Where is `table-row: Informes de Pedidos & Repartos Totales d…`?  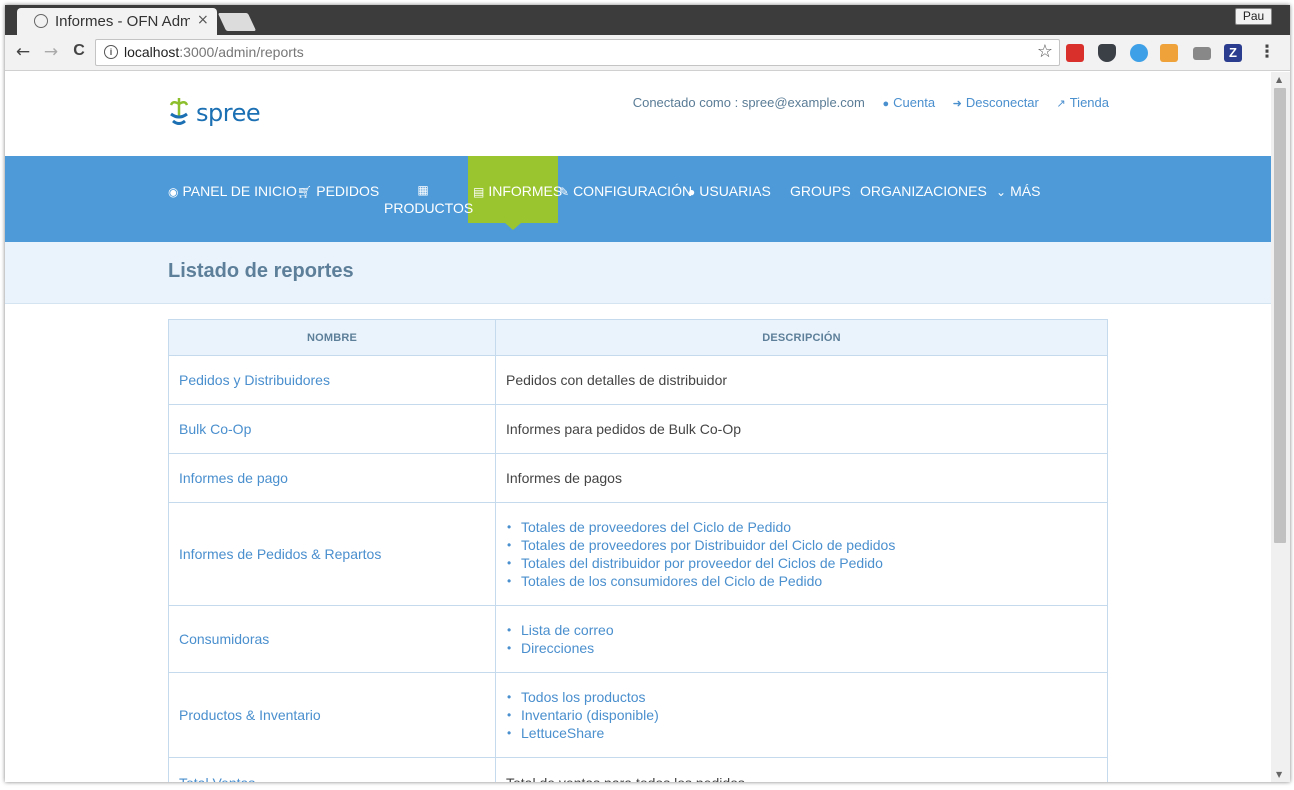 table-row: Informes de Pedidos & Repartos Totales d… is located at coordinates (638, 554).